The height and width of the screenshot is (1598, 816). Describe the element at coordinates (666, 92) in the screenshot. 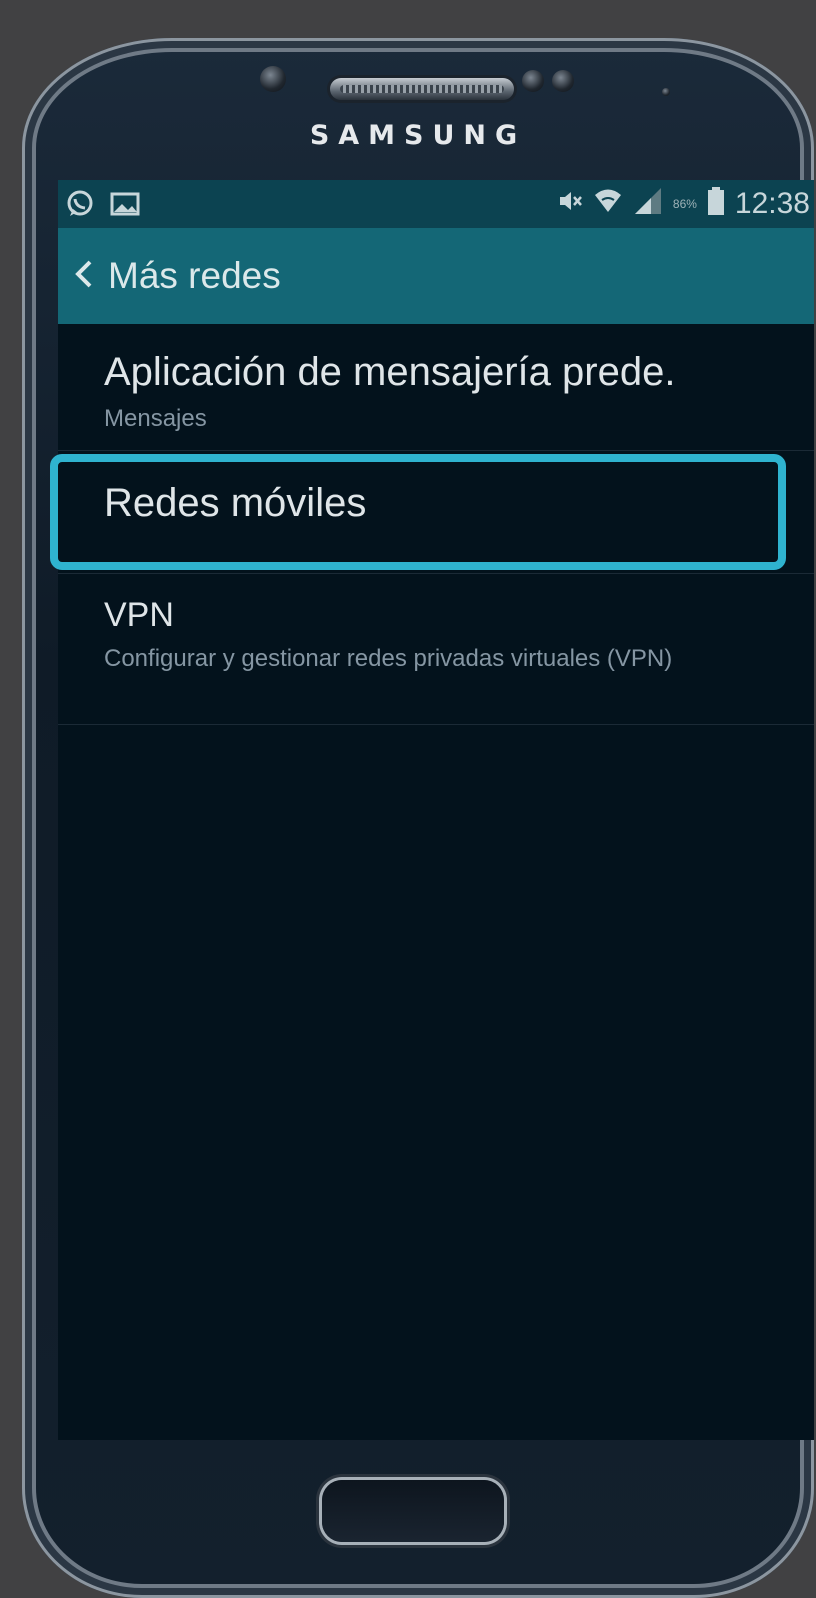

I see `notification-led-icon` at that location.